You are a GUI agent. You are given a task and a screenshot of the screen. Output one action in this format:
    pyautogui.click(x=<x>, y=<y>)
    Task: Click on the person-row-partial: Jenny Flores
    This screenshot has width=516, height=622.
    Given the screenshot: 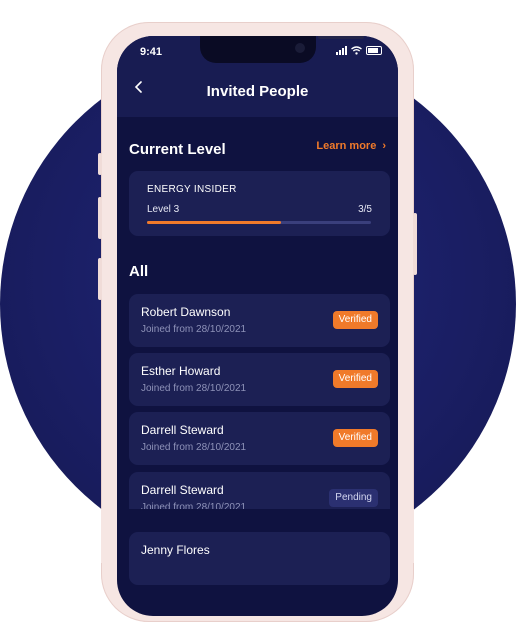 What is the action you would take?
    pyautogui.click(x=259, y=547)
    